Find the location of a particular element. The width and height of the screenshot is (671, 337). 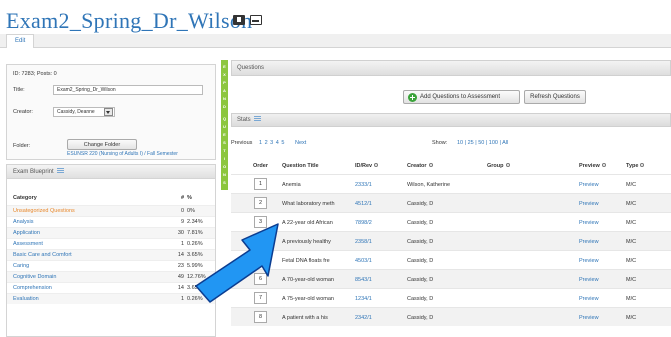

pager-pages: 1 2 3 4 5 is located at coordinates (272, 143).